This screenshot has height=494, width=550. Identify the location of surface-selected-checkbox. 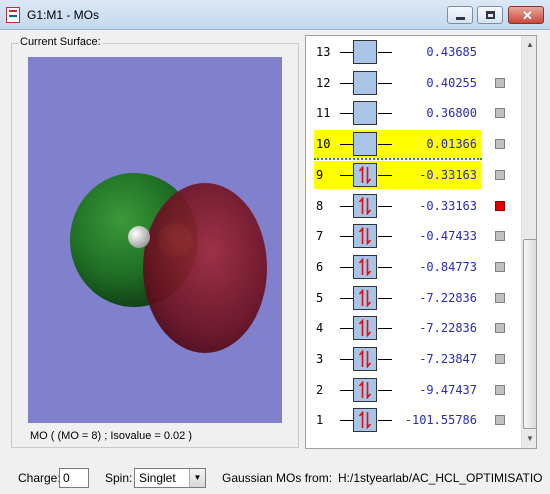
(500, 205).